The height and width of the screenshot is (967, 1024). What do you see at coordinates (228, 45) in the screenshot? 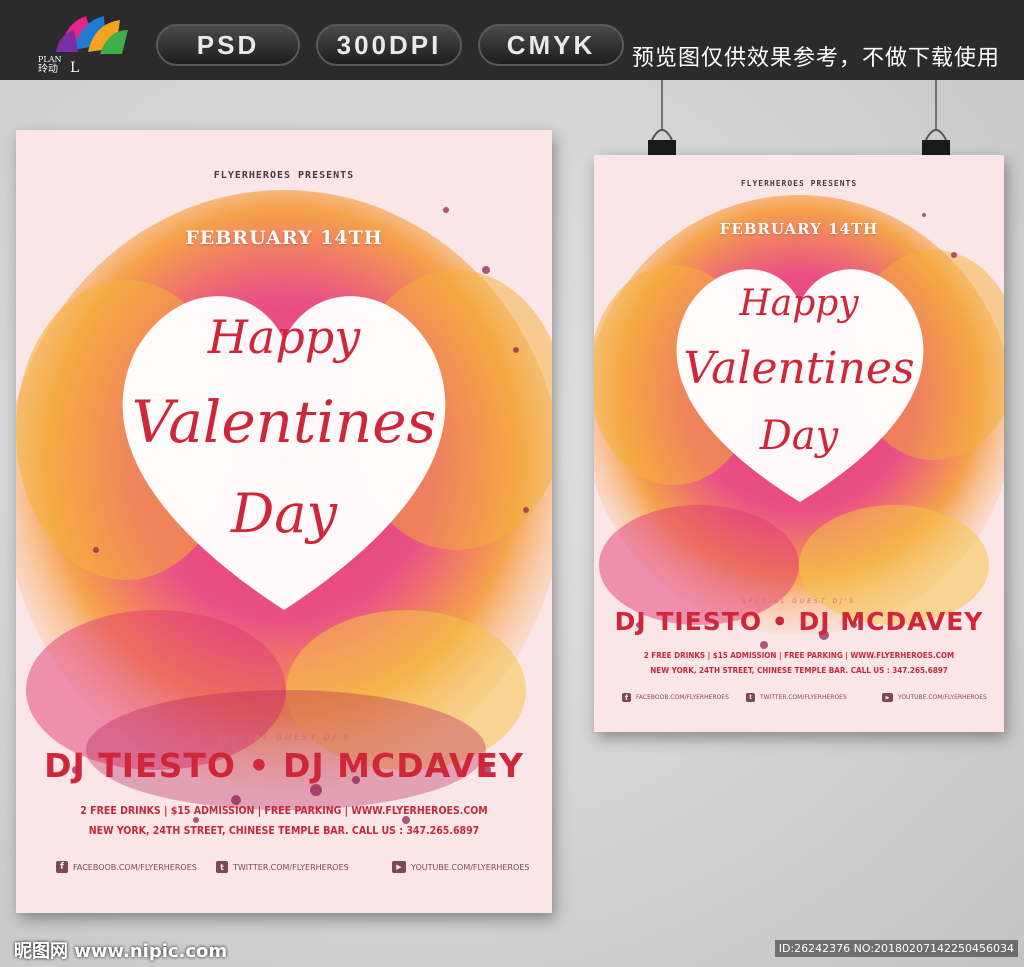
I see `badge-psd: PSD` at bounding box center [228, 45].